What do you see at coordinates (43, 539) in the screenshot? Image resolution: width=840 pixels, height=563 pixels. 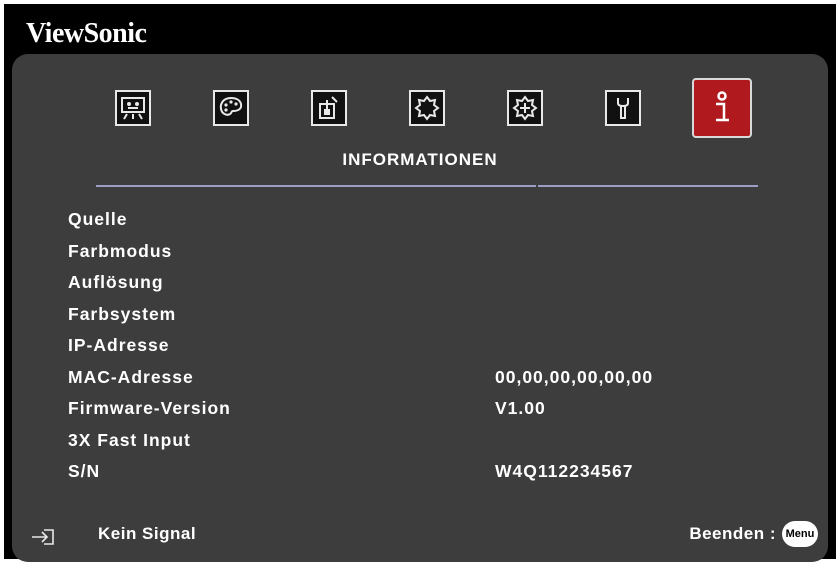 I see `input-source-icon` at bounding box center [43, 539].